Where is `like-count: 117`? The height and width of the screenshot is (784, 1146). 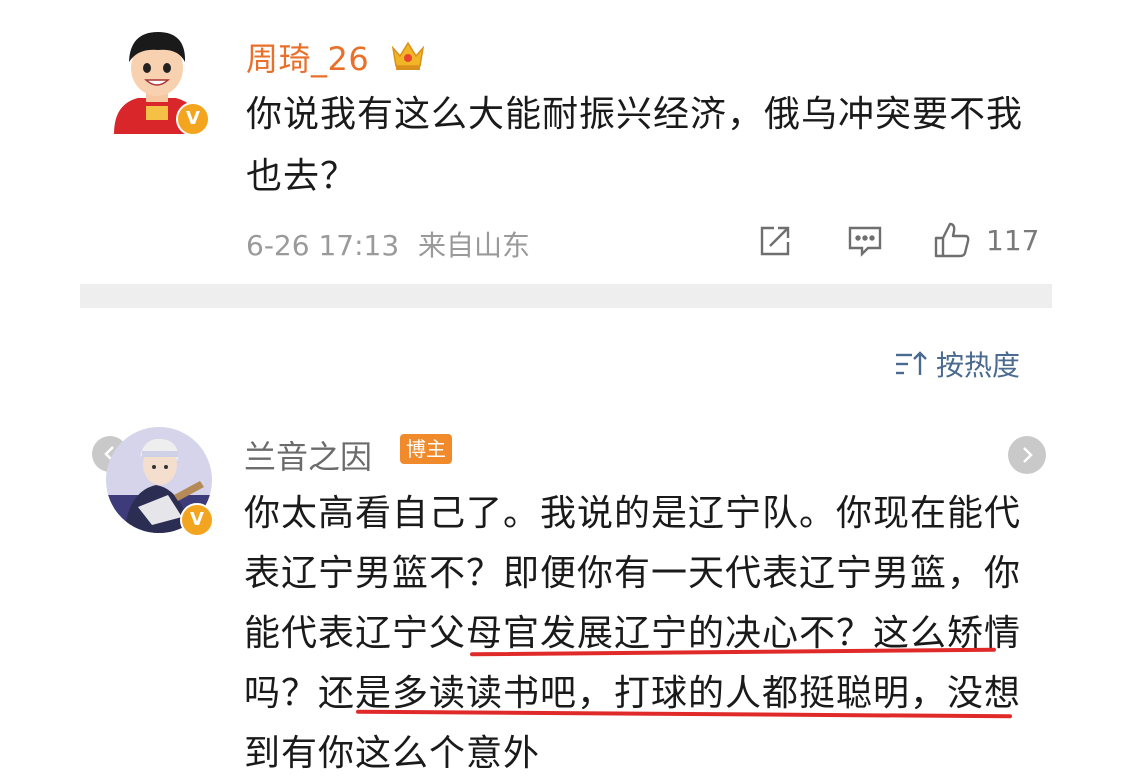 like-count: 117 is located at coordinates (1013, 240).